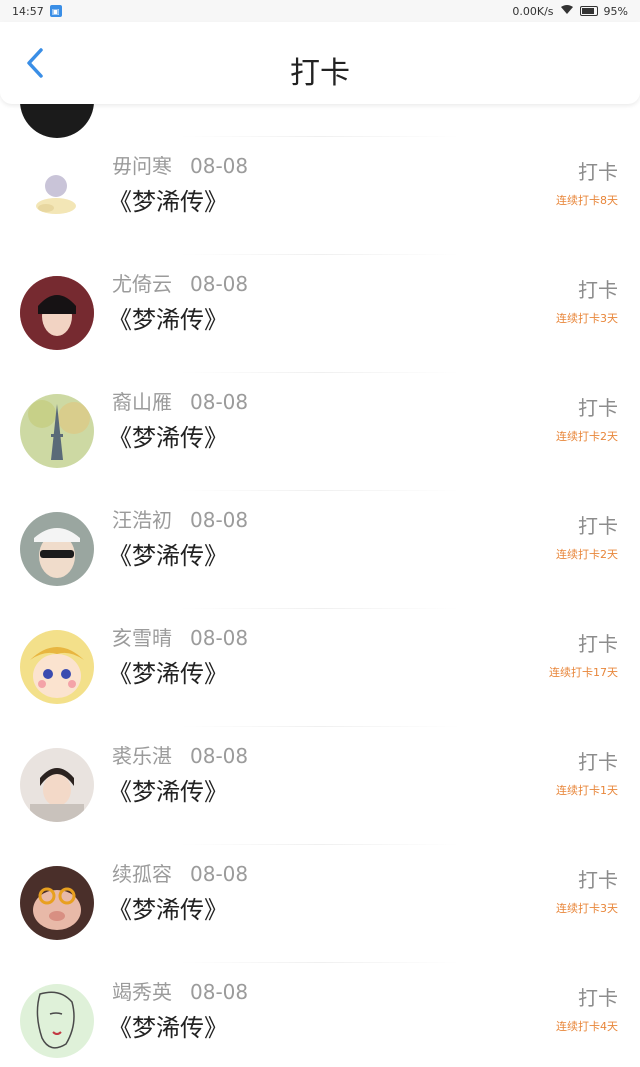 This screenshot has width=640, height=1067. I want to click on user-name: 裔山雁, so click(142, 402).